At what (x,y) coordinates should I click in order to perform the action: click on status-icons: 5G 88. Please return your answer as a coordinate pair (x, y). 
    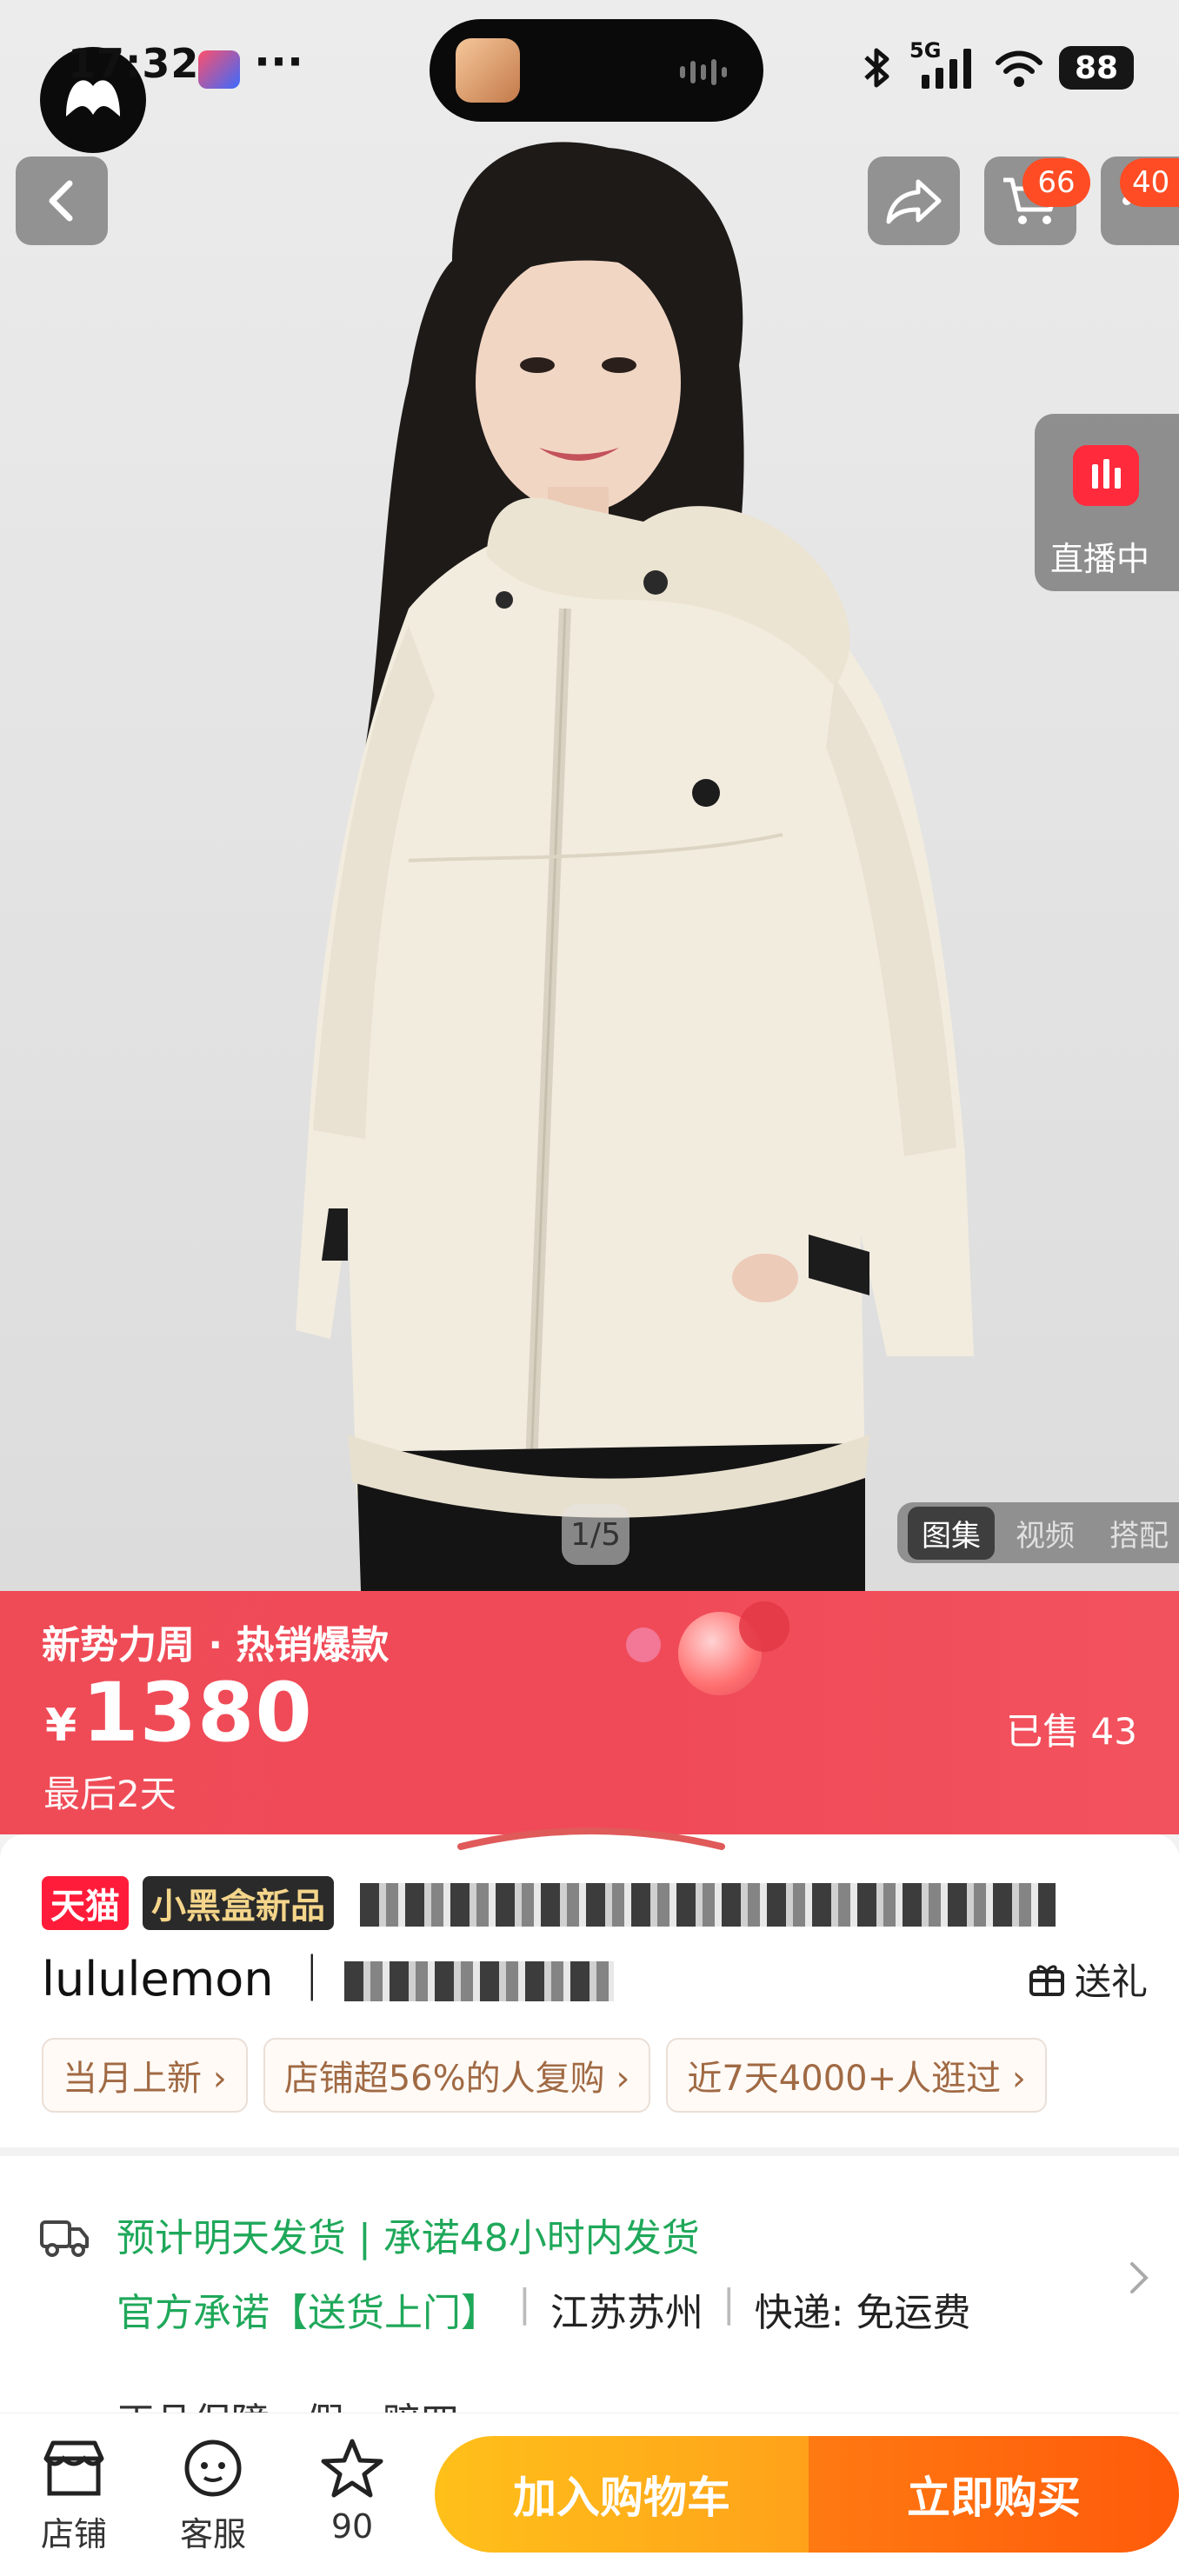
    Looking at the image, I should click on (996, 66).